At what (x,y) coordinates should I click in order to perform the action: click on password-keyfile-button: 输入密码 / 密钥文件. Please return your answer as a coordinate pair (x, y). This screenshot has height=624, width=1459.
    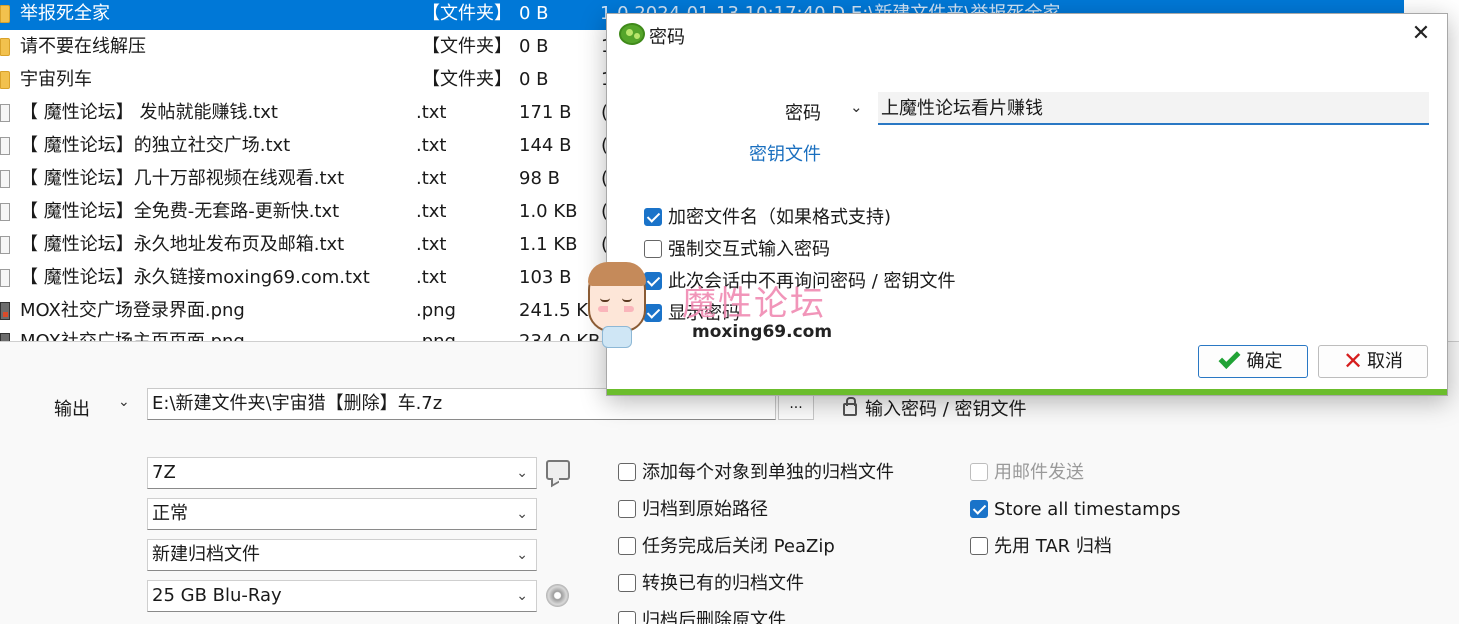
    Looking at the image, I should click on (935, 408).